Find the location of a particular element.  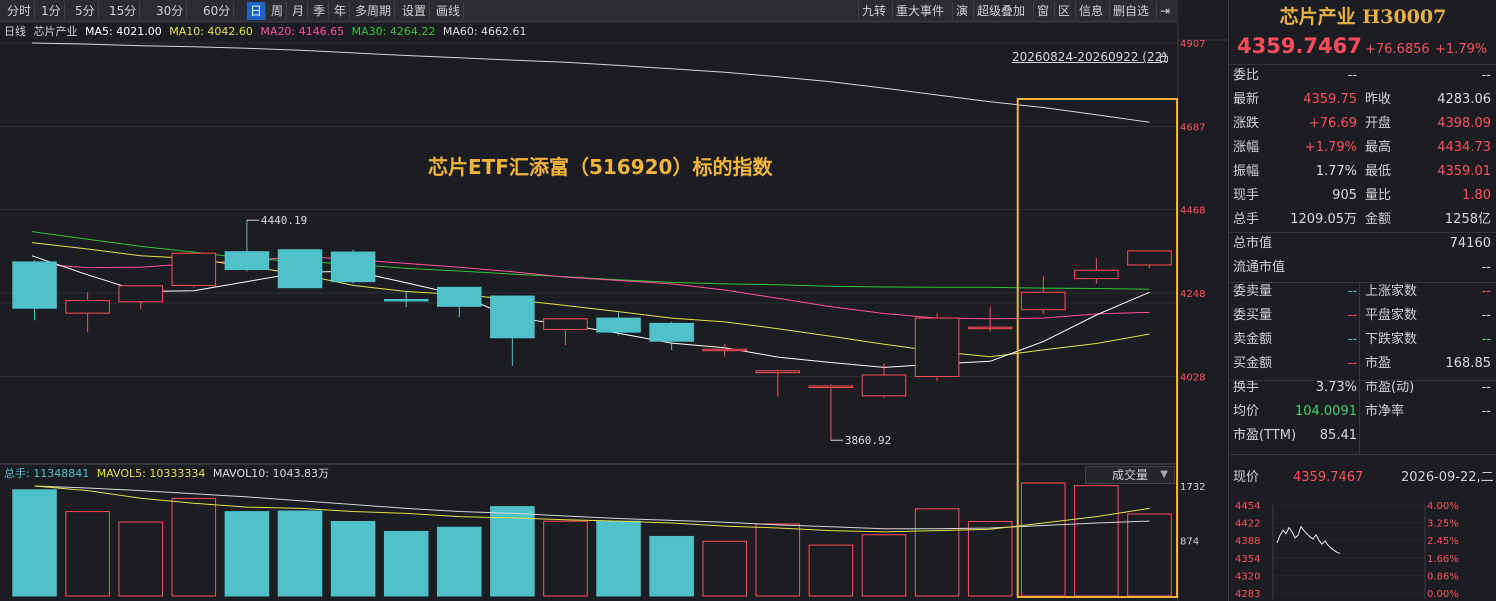

mini-price-label: 4354 is located at coordinates (1247, 559).